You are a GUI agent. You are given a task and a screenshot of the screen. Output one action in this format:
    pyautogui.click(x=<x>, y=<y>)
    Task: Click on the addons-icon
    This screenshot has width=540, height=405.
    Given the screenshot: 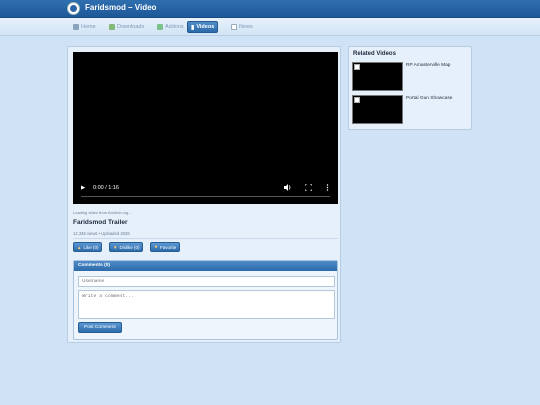 What is the action you would take?
    pyautogui.click(x=160, y=27)
    